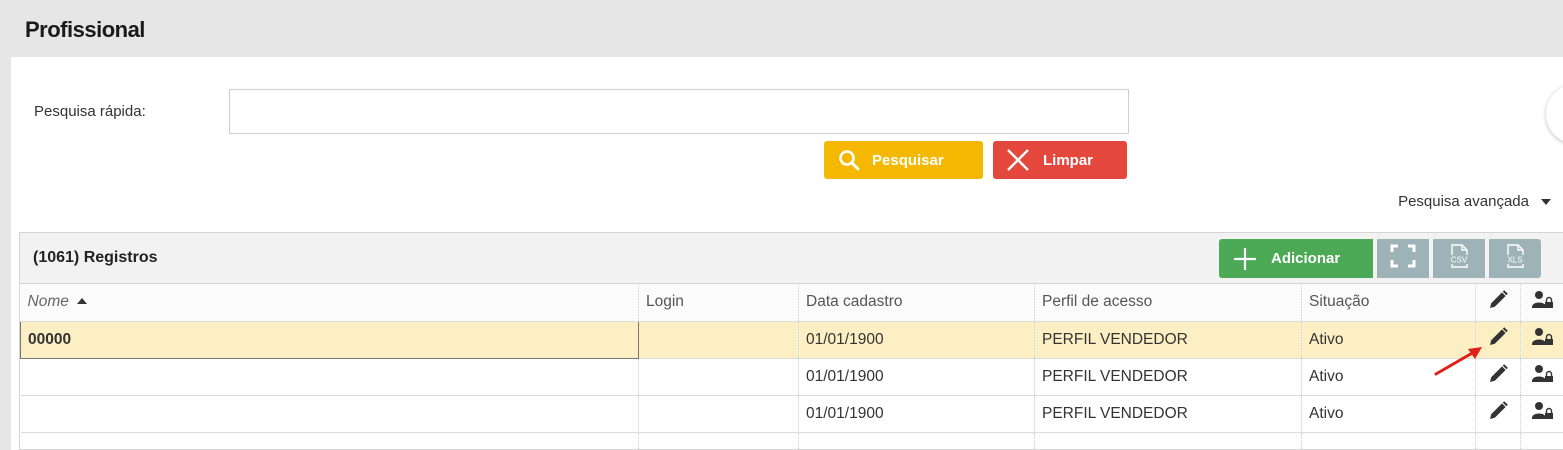  I want to click on column-header-permissions, so click(1541, 303).